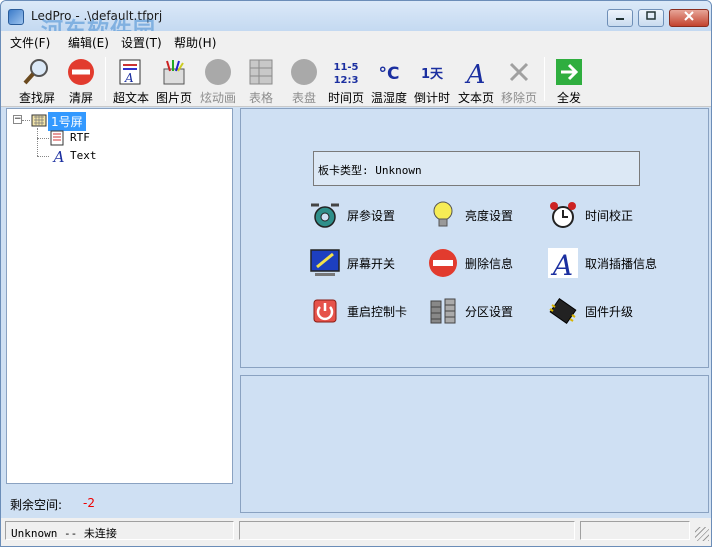  What do you see at coordinates (370, 170) in the screenshot?
I see `card-type-text: 板卡类型: Unknown` at bounding box center [370, 170].